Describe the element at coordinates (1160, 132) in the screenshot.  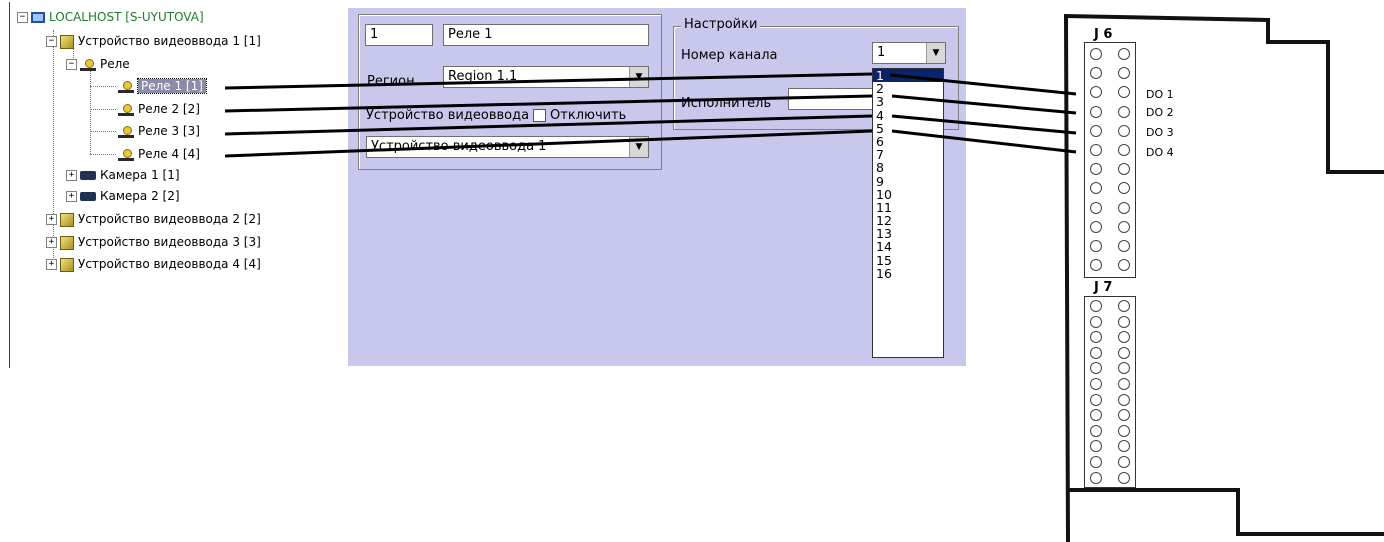
I see `do-label: DO 3` at that location.